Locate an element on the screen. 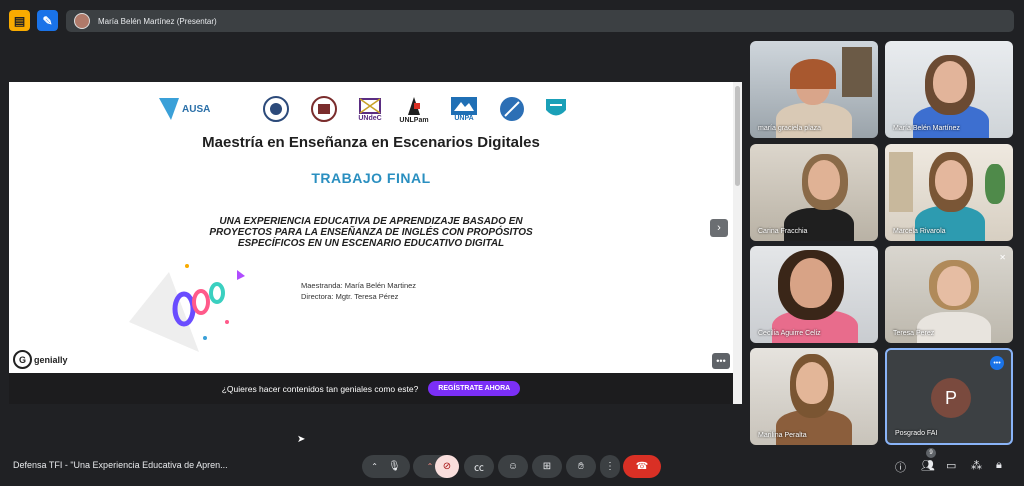 The width and height of the screenshot is (1024, 486). mic-control: ⌃ 🎙︎ is located at coordinates (386, 466).